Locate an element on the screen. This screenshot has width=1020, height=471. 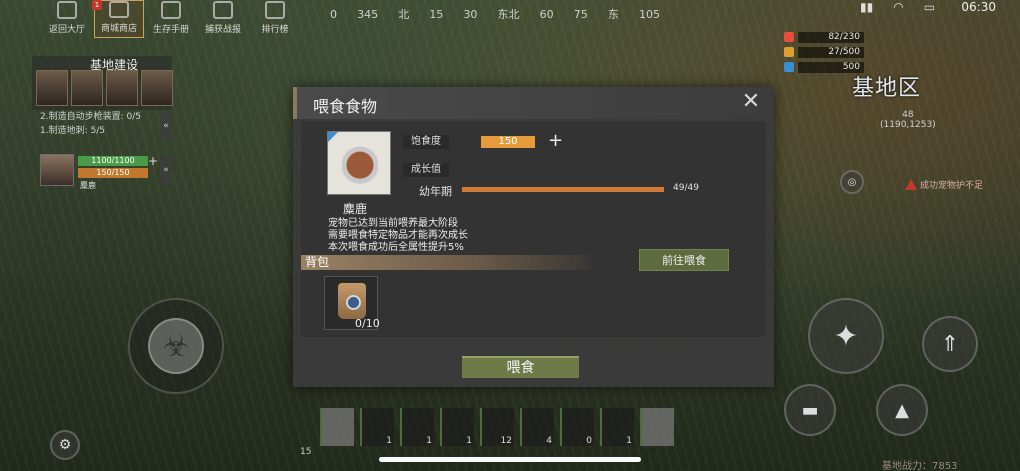
compass-tick: 345 is located at coordinates (368, 14).